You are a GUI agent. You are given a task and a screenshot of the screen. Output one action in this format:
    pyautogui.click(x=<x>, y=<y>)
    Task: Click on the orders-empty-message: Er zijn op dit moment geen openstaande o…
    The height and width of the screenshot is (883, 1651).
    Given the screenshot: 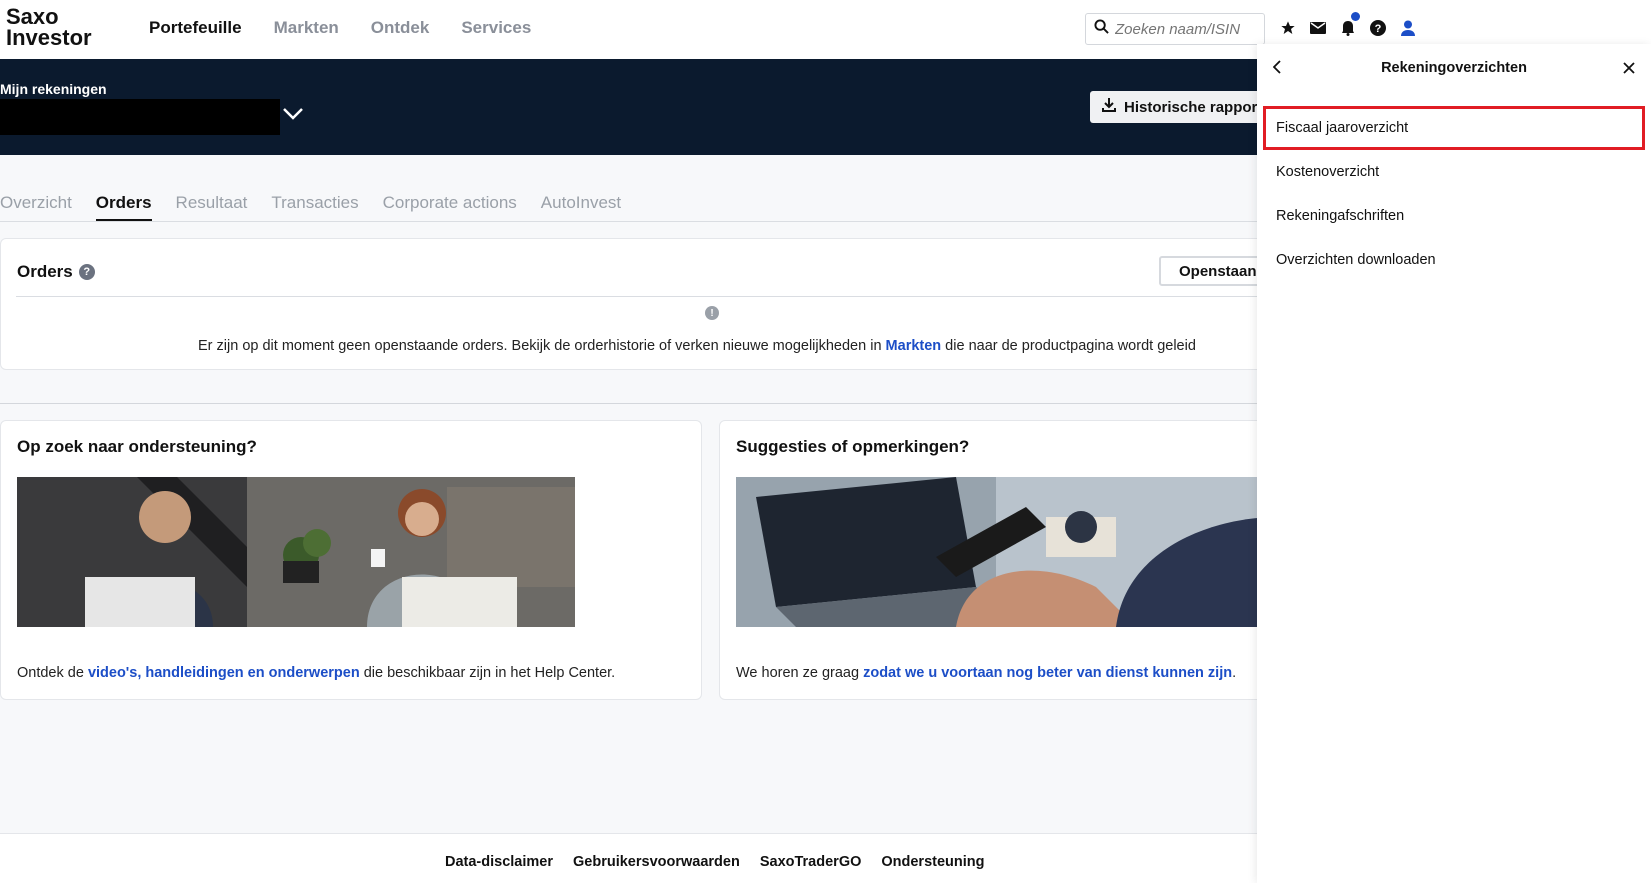 What is the action you would take?
    pyautogui.click(x=697, y=346)
    